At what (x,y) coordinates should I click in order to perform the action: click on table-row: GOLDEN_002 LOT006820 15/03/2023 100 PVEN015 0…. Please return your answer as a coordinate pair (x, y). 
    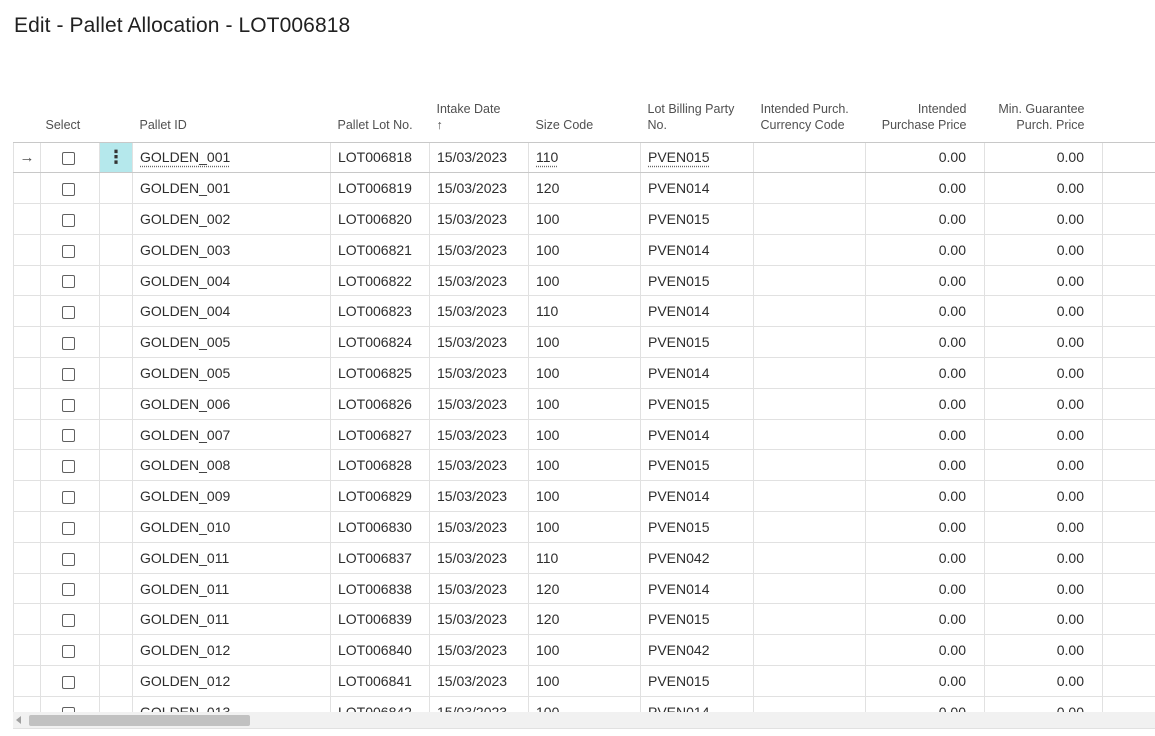
    Looking at the image, I should click on (584, 219).